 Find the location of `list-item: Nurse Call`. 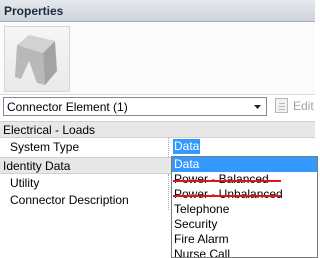

list-item: Nurse Call is located at coordinates (244, 252).